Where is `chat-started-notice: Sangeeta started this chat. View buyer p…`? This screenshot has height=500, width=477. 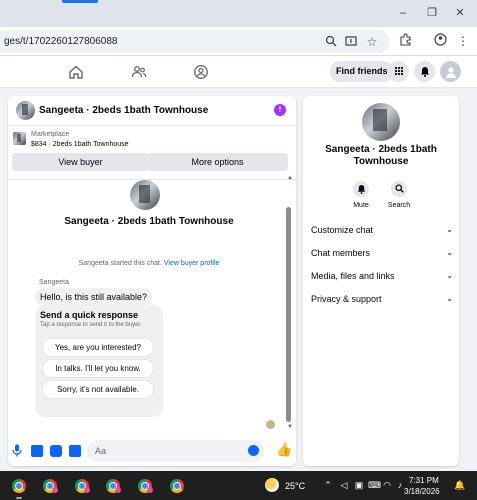 chat-started-notice: Sangeeta started this chat. View buyer p… is located at coordinates (149, 263).